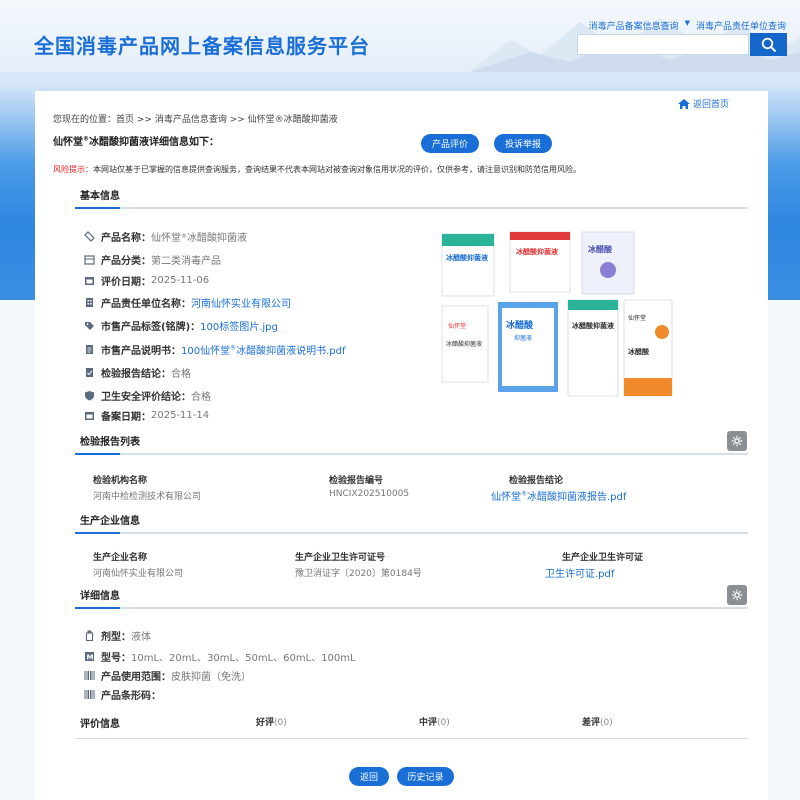 The width and height of the screenshot is (800, 800). I want to click on eval-good: 好评(0), so click(271, 723).